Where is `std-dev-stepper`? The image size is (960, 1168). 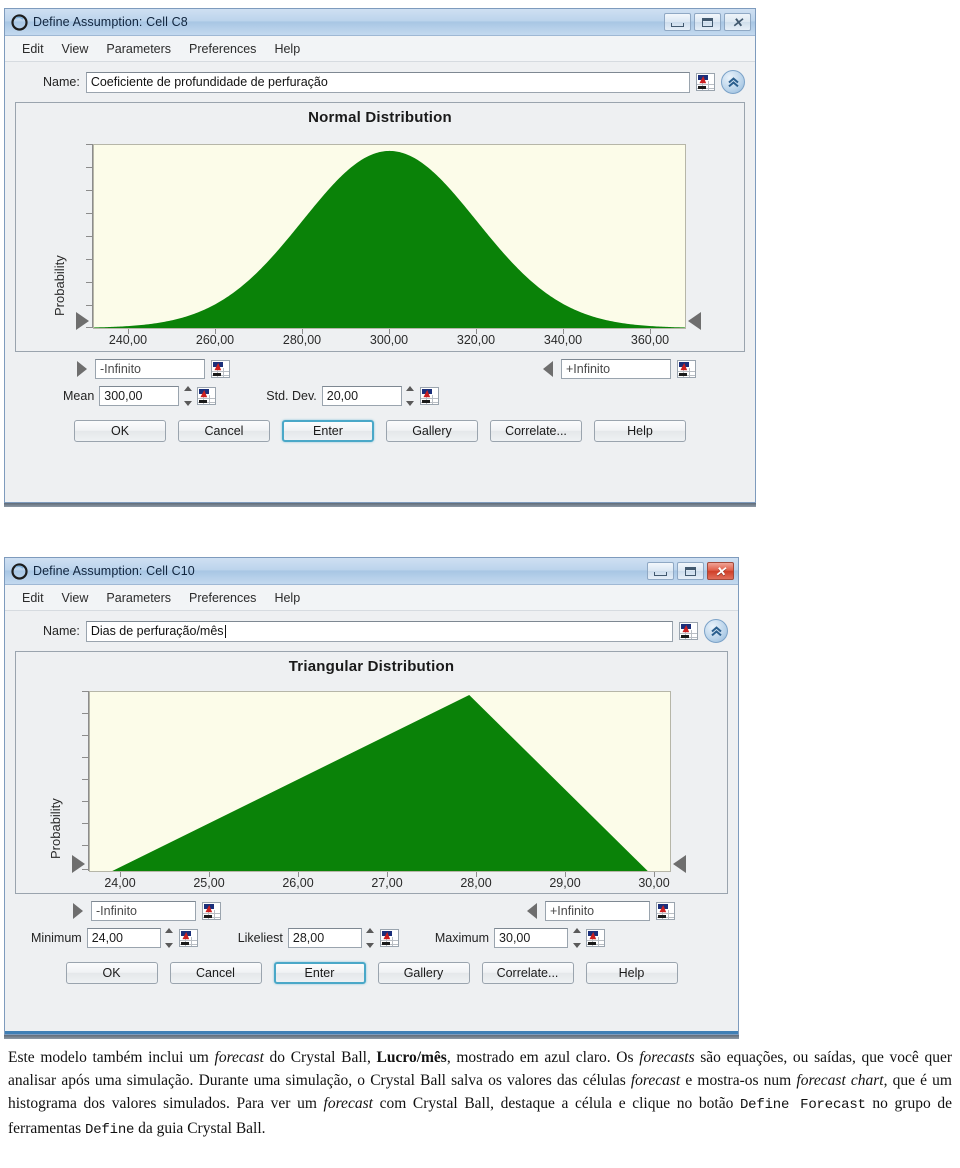
std-dev-stepper is located at coordinates (410, 396).